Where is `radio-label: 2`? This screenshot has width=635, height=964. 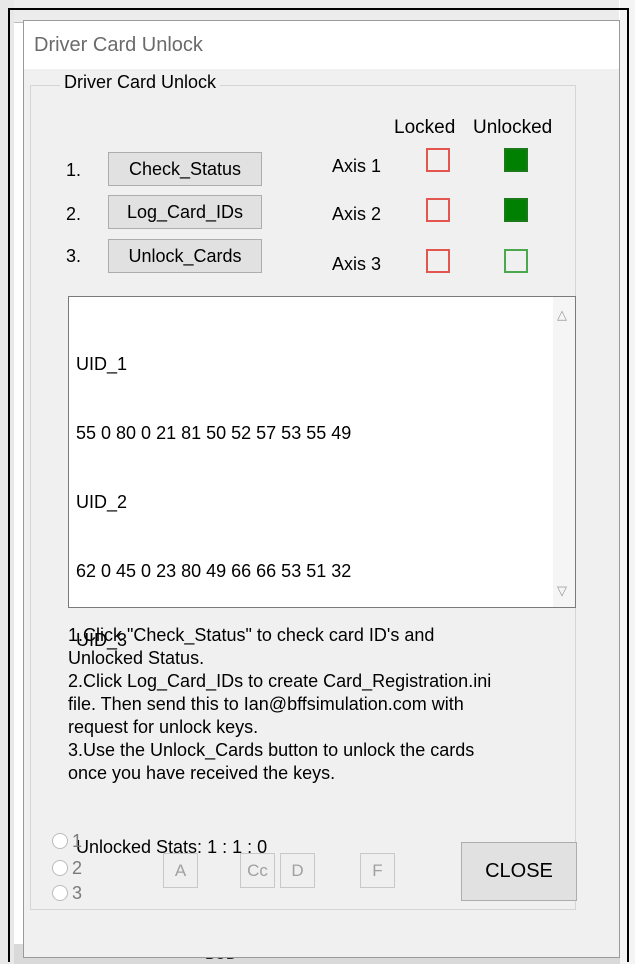 radio-label: 2 is located at coordinates (77, 867).